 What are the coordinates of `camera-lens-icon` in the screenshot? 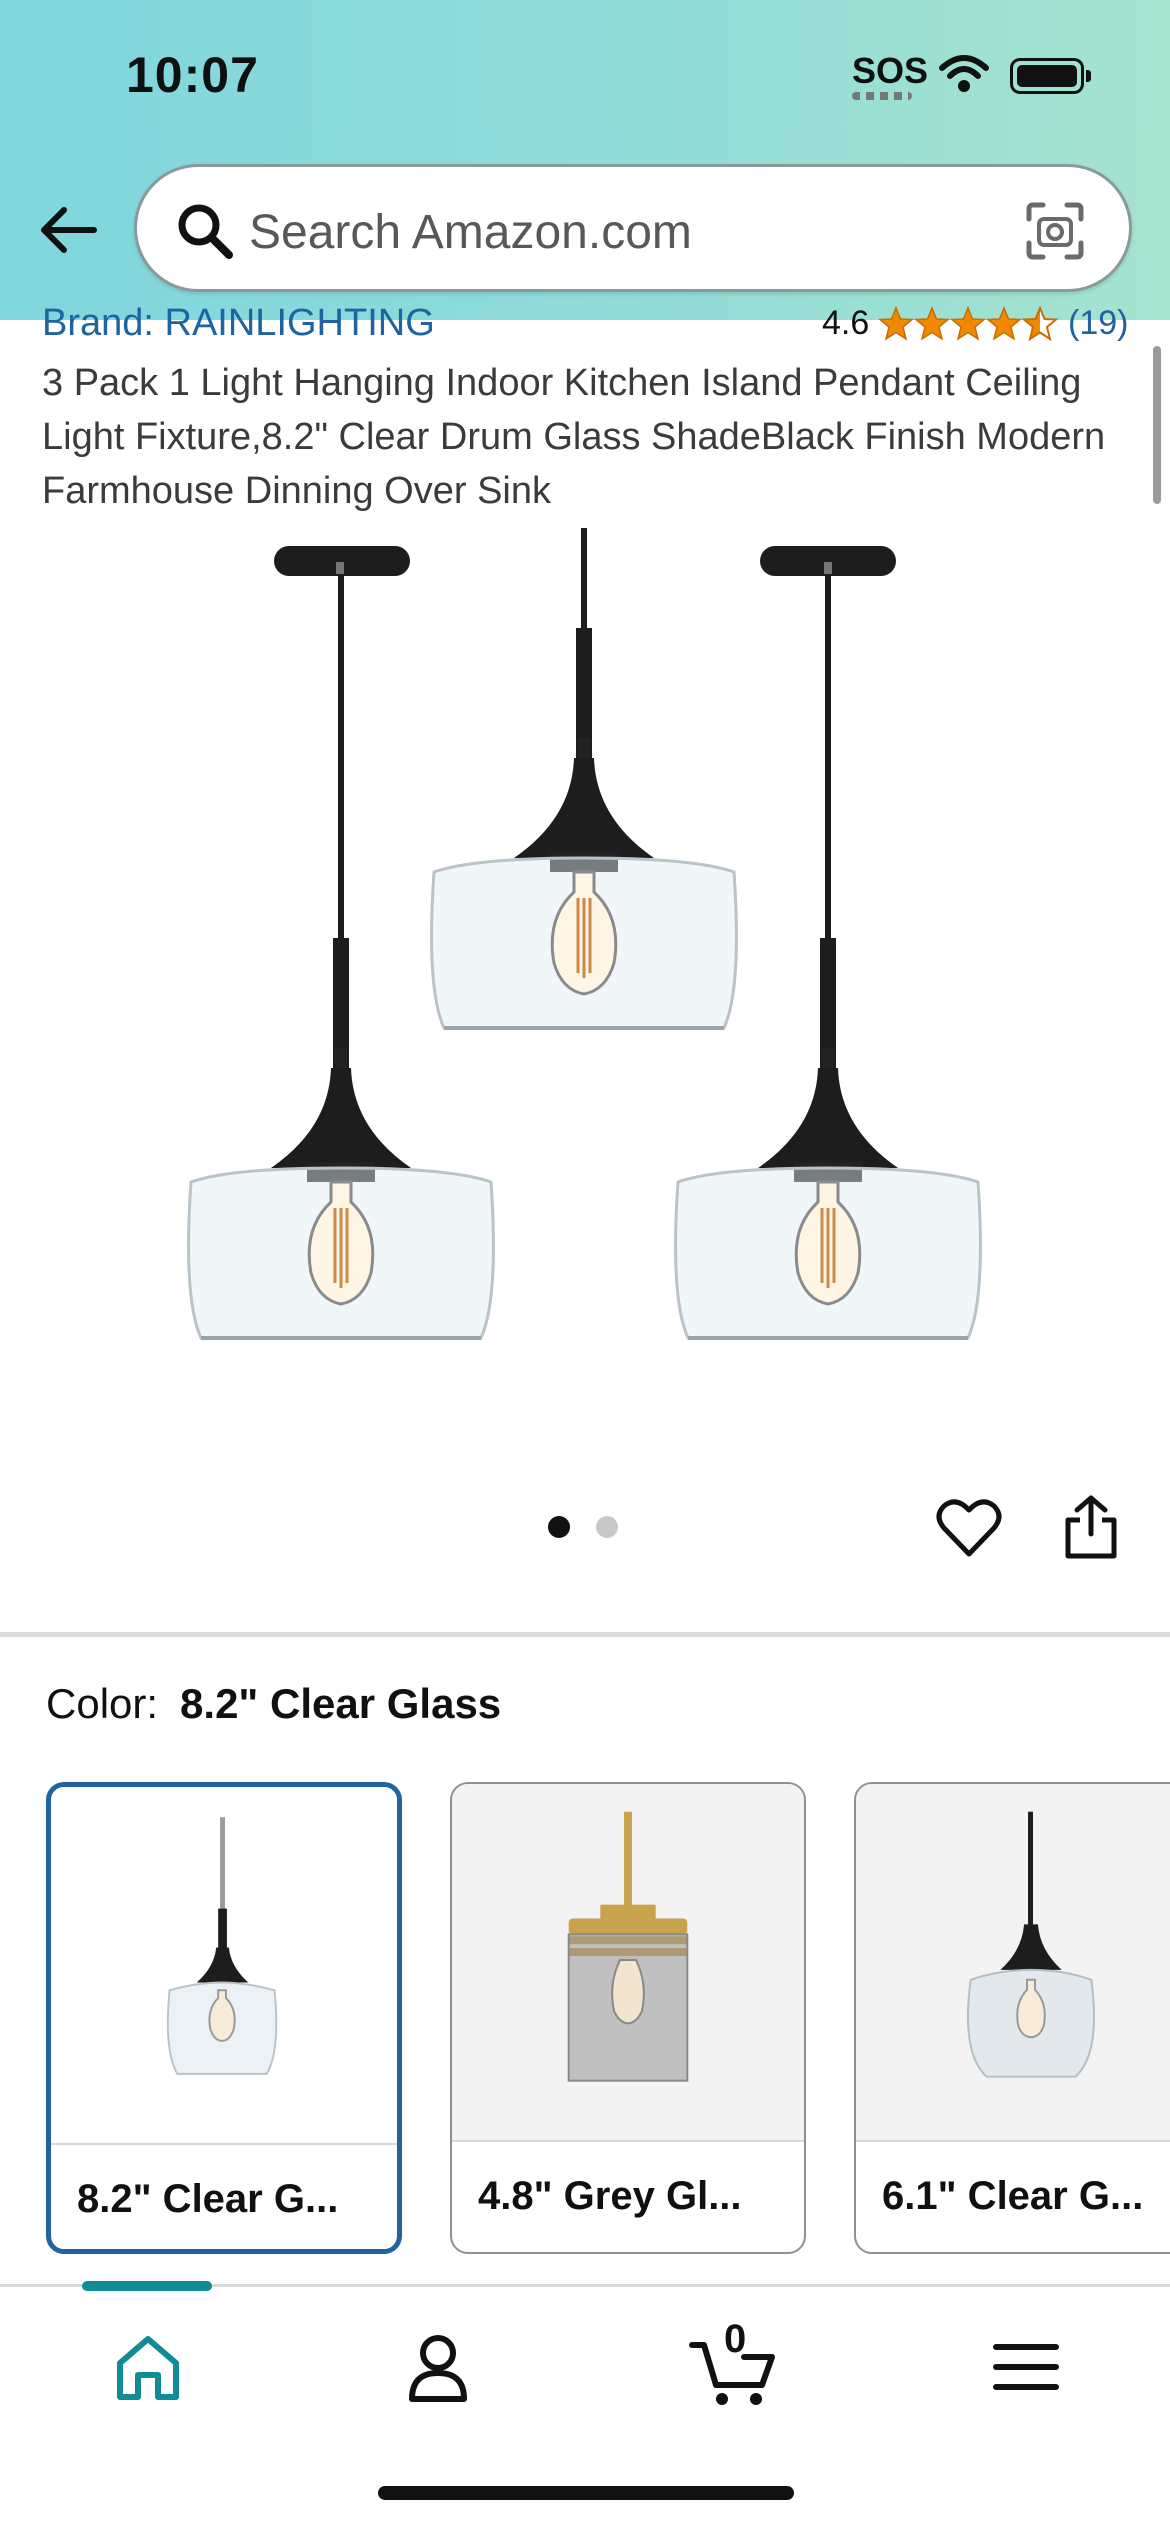 It's located at (1055, 231).